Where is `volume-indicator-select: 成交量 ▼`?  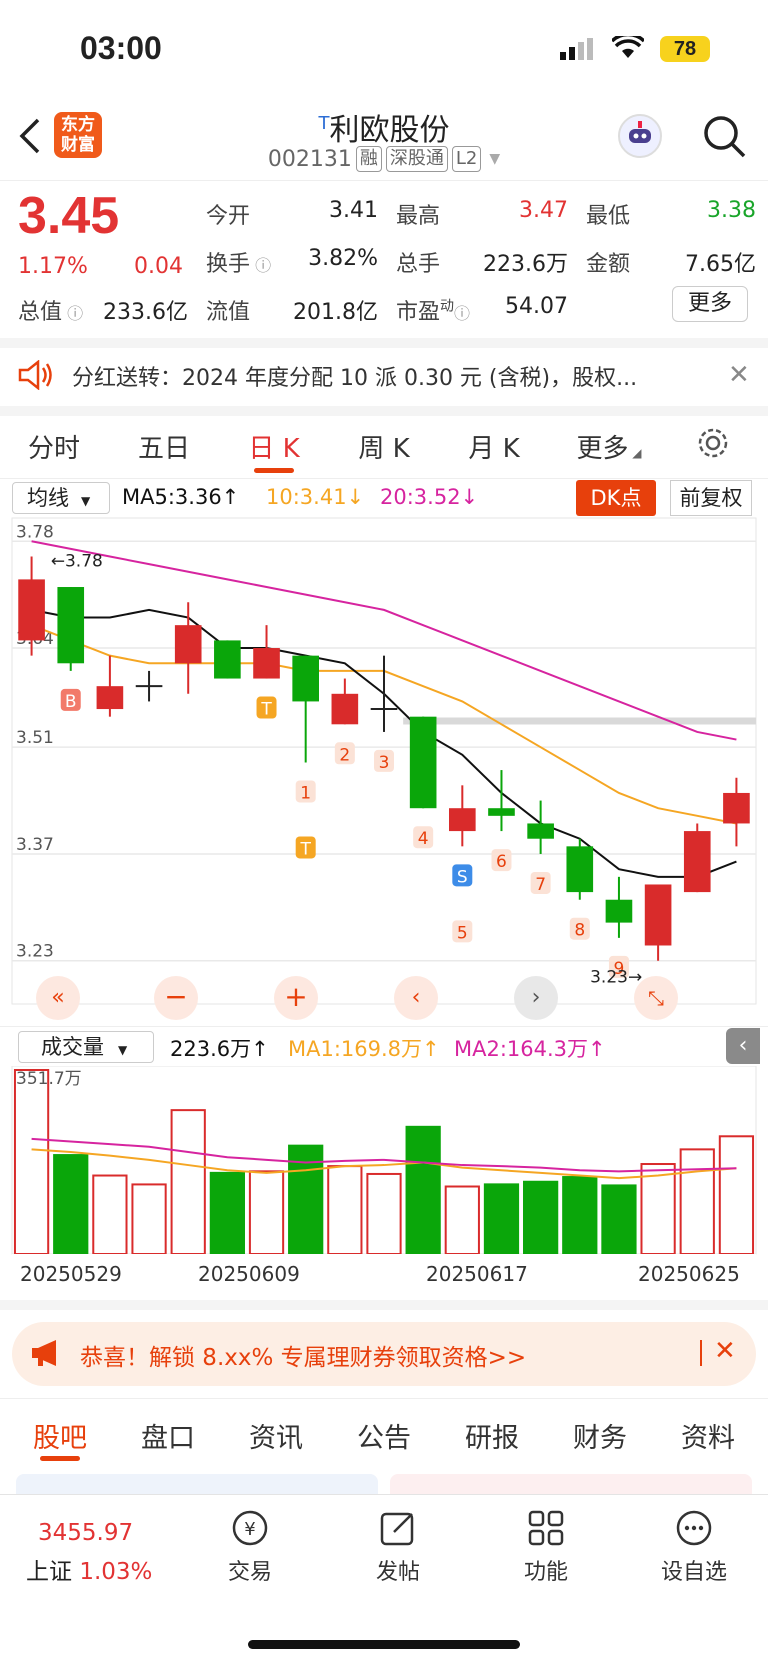
volume-indicator-select: 成交量 ▼ is located at coordinates (86, 1047).